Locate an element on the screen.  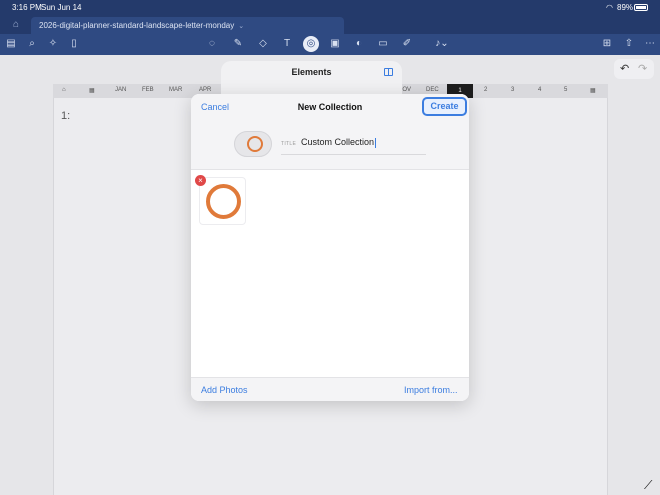
export-icon: ⊞ is located at coordinates (607, 44).